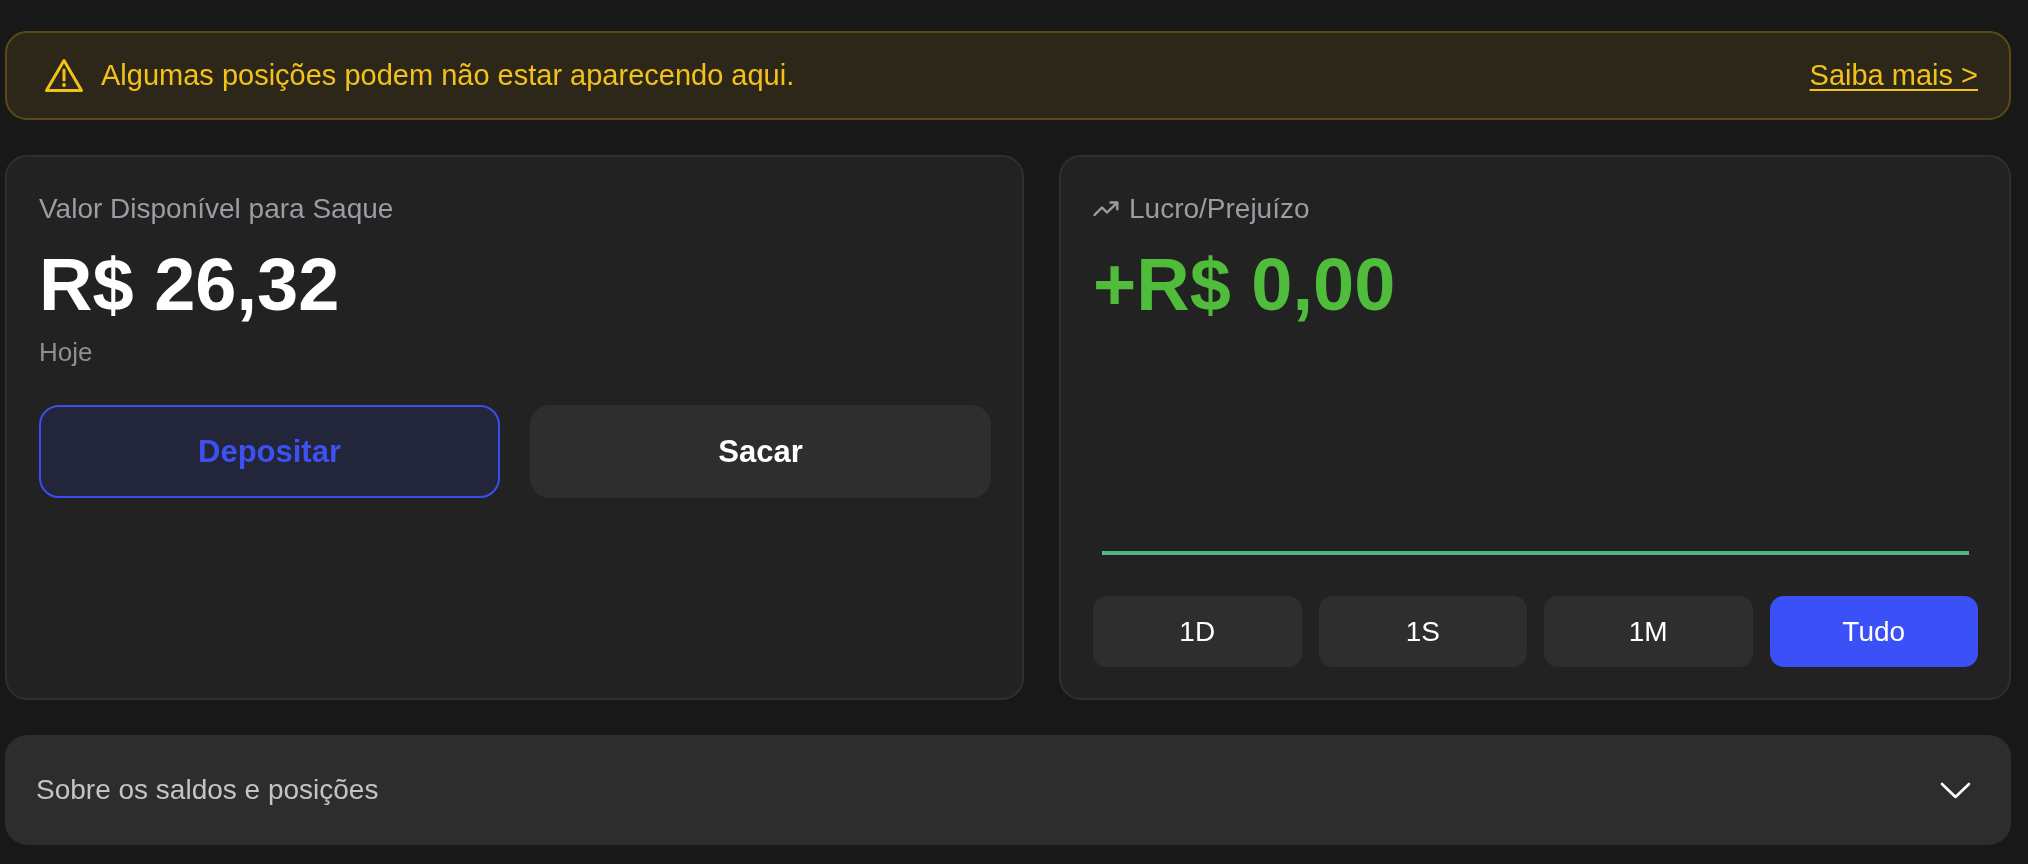 The image size is (2028, 864). What do you see at coordinates (66, 352) in the screenshot?
I see `period-label: Hoje` at bounding box center [66, 352].